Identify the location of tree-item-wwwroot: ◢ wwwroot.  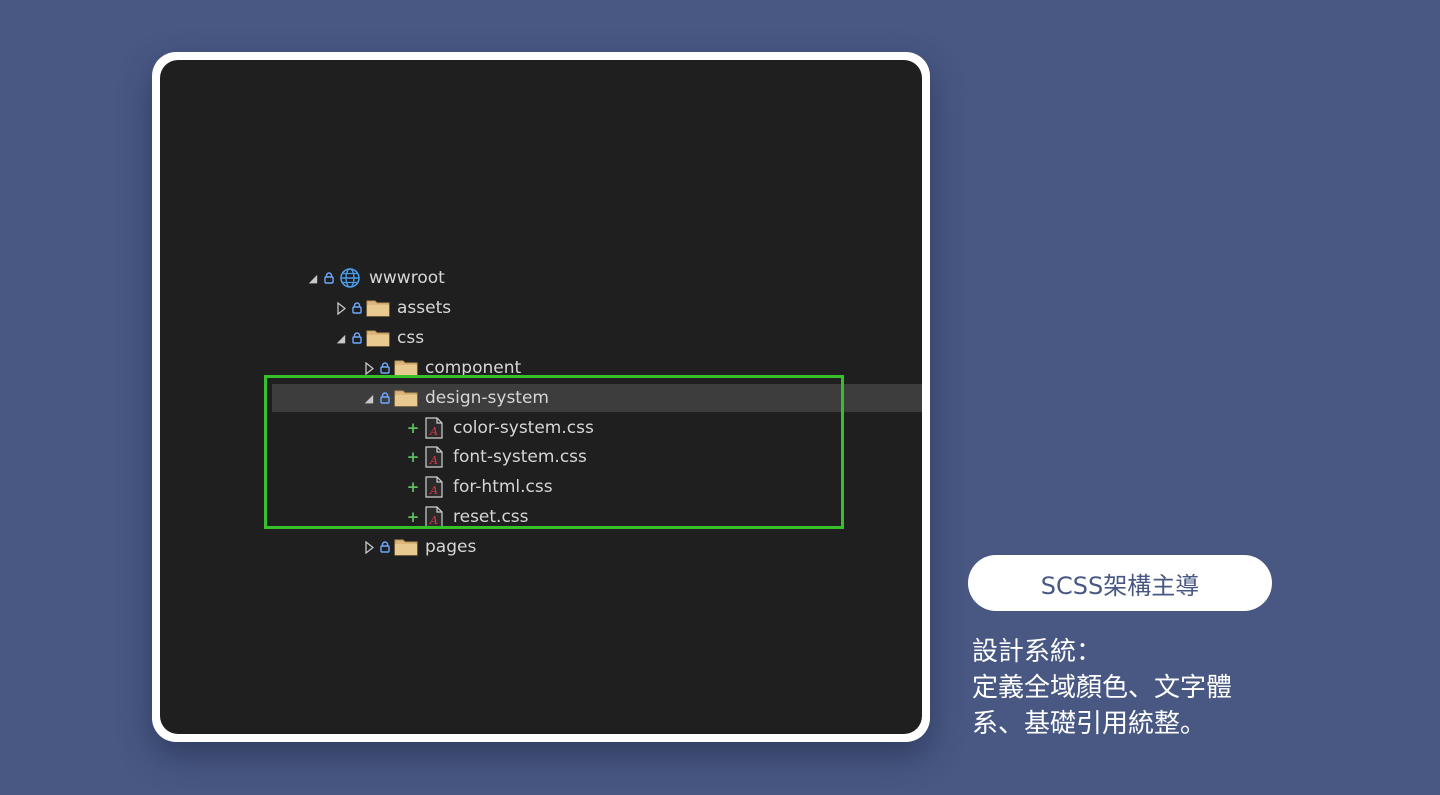
(577, 278).